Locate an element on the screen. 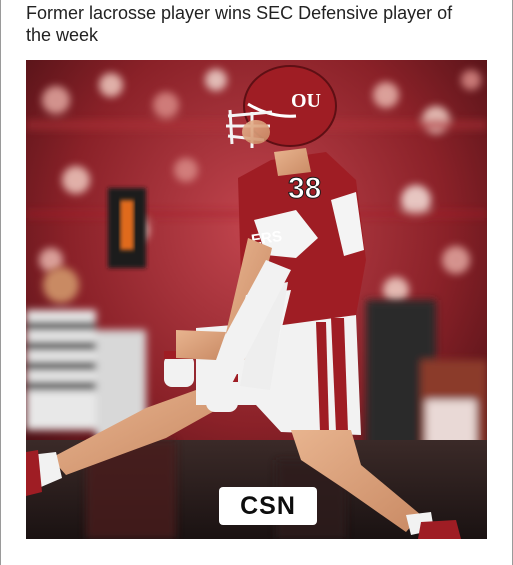 This screenshot has width=513, height=565. helmet-logo: OU is located at coordinates (306, 101).